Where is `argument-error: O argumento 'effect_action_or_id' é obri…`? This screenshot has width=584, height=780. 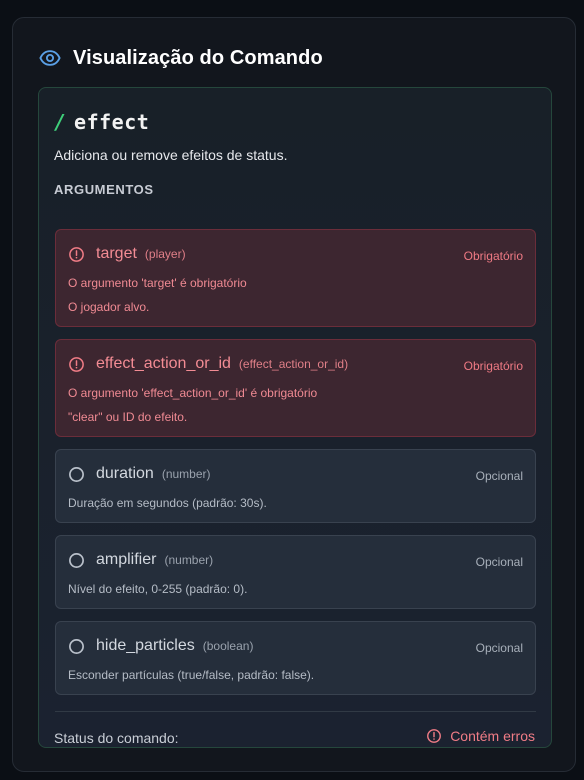
argument-error: O argumento 'effect_action_or_id' é obri… is located at coordinates (193, 393).